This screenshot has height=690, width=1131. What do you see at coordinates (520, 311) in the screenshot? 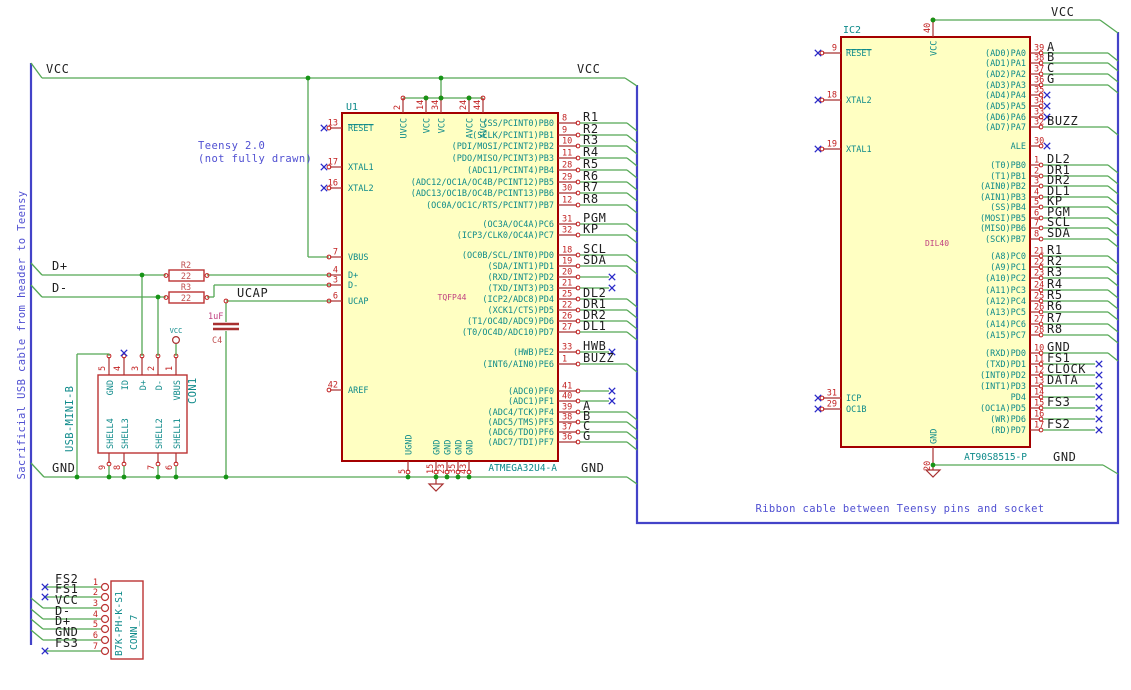
I see `pin-name: (XCK1/CTS)PD5` at bounding box center [520, 311].